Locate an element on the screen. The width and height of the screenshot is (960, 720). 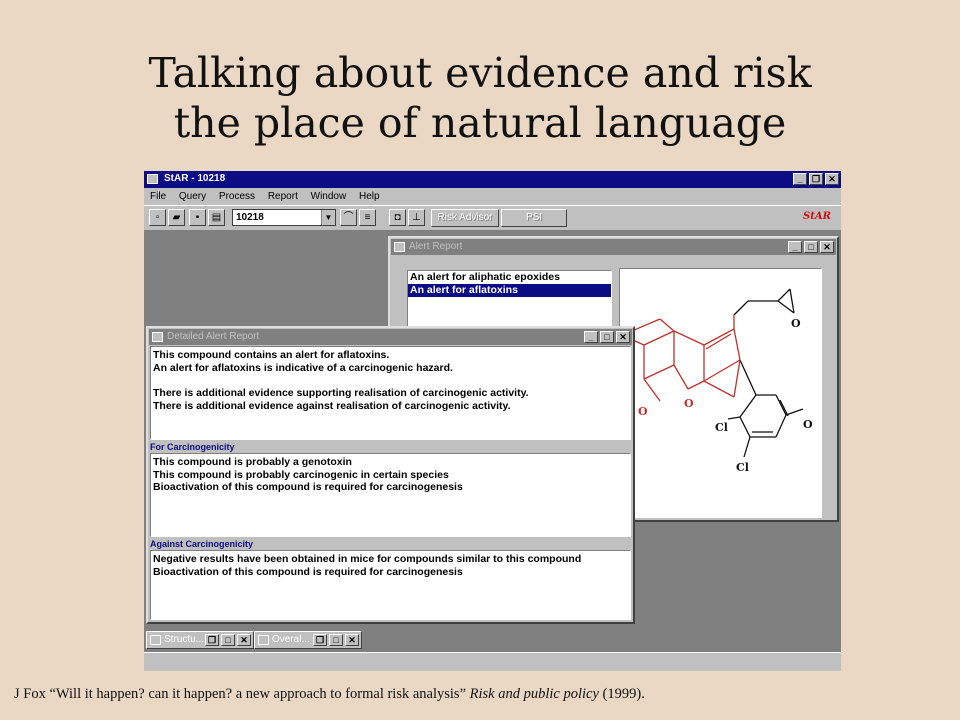
alert-report-titlebar: Alert Report _ □ ✕ is located at coordinates (613, 247).